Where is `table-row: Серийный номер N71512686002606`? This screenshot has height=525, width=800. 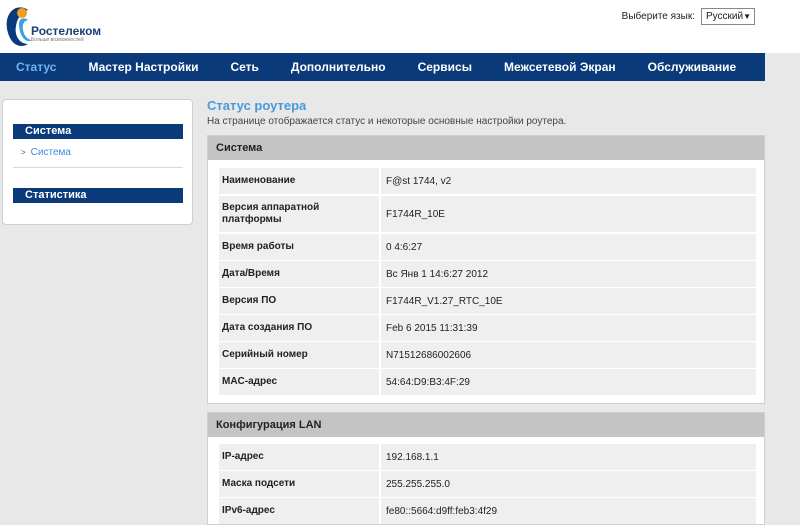 table-row: Серийный номер N71512686002606 is located at coordinates (487, 355).